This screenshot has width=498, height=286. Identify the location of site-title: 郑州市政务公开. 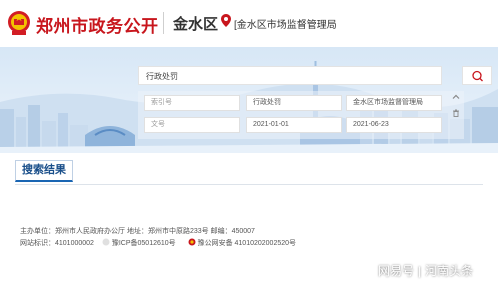
(97, 24).